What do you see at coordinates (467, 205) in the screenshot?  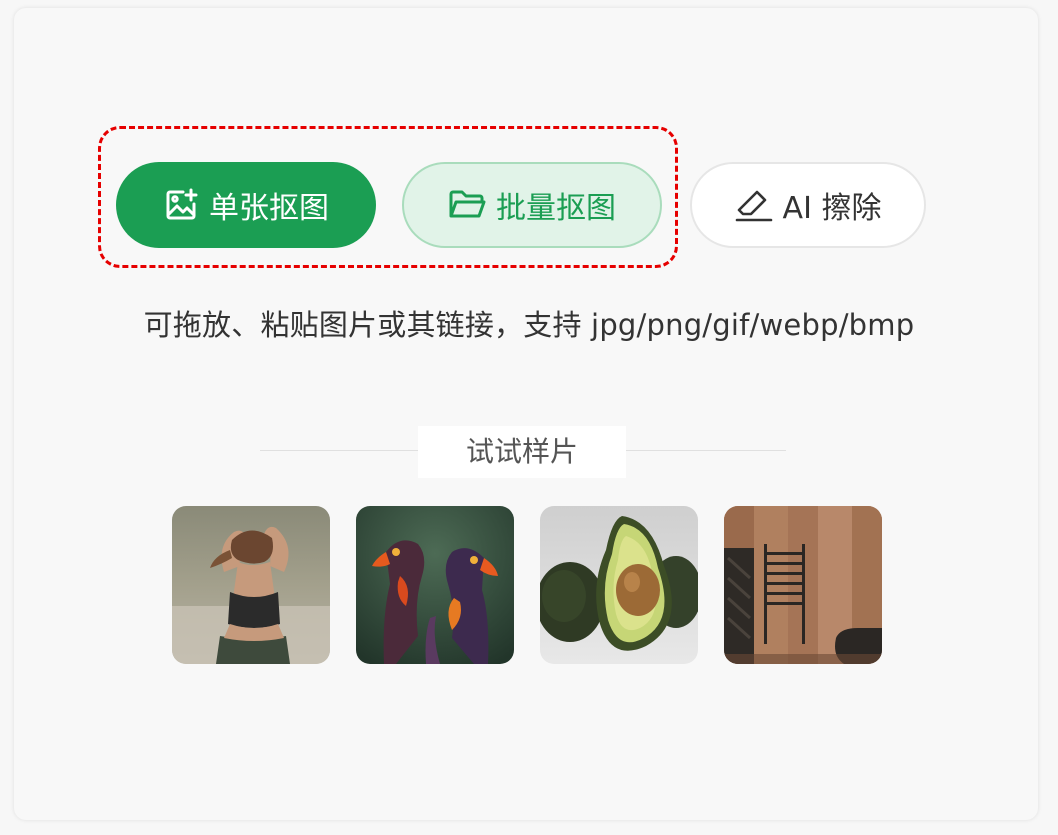 I see `folder-icon` at bounding box center [467, 205].